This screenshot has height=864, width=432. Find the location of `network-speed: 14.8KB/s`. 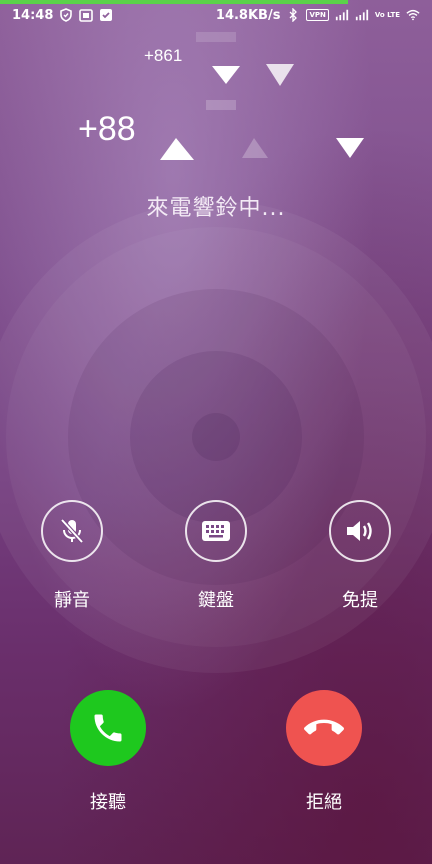

network-speed: 14.8KB/s is located at coordinates (248, 15).